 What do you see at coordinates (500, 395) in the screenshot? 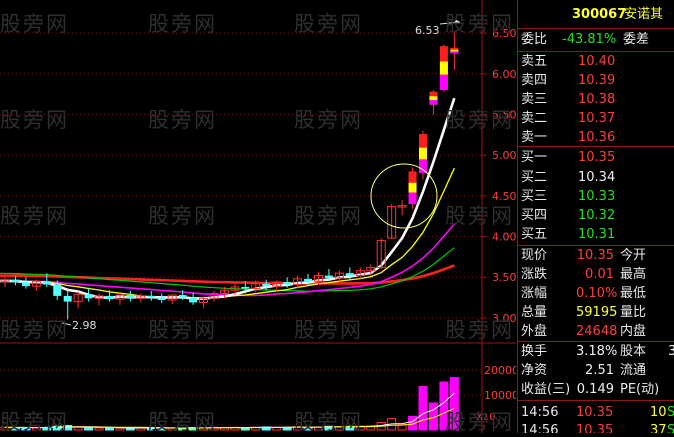
I see `volume-axis-label: 10000` at bounding box center [500, 395].